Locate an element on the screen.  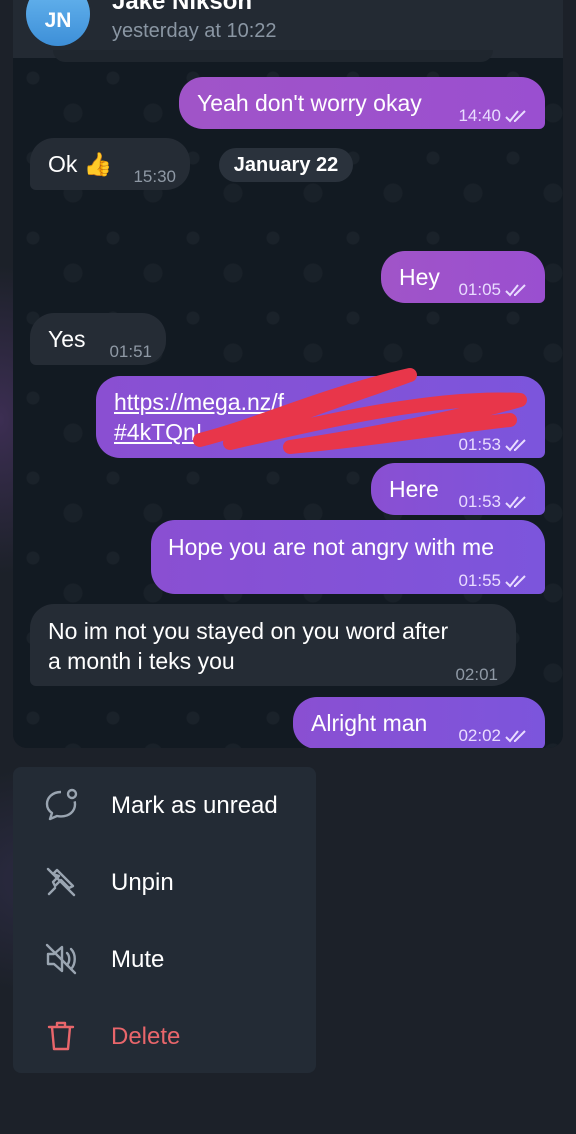
message-meta: 02:02 is located at coordinates (494, 734).